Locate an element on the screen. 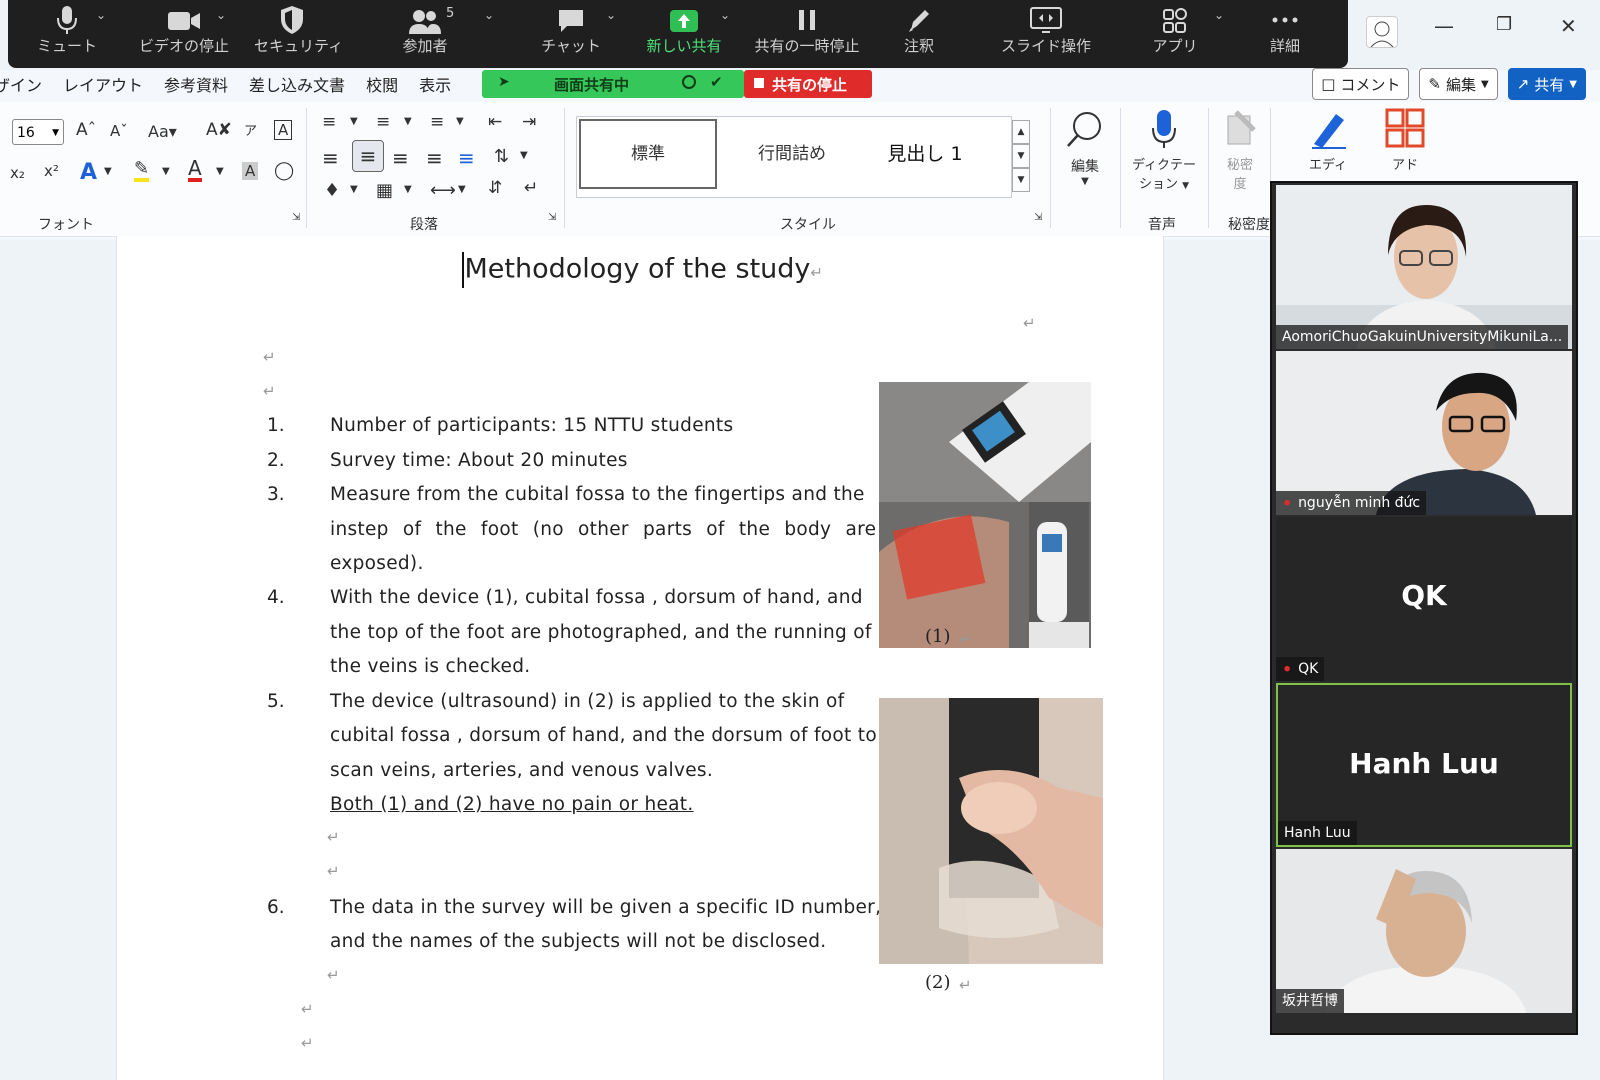  slide-control-icon is located at coordinates (1046, 20).